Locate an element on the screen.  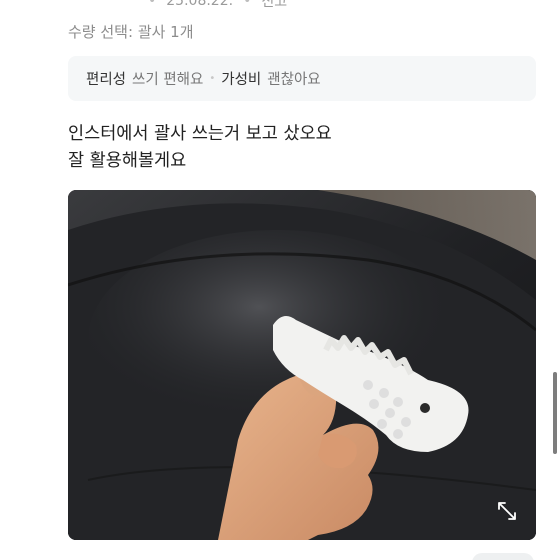
attribute-summary: 편리성 쓰기 편해요 • 가성비 괜찮아요 is located at coordinates (302, 78).